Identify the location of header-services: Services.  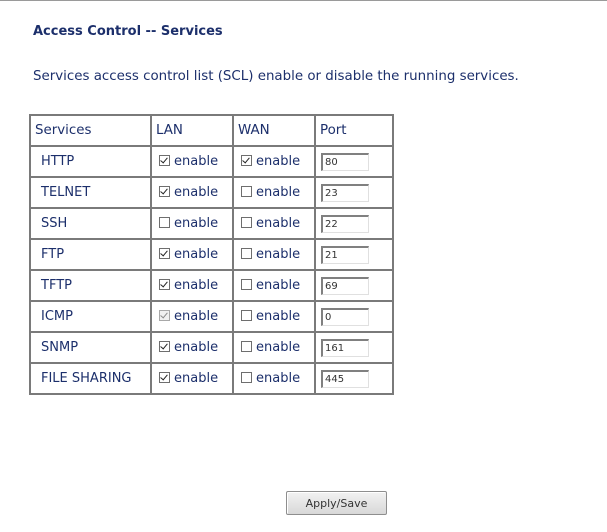
(90, 130).